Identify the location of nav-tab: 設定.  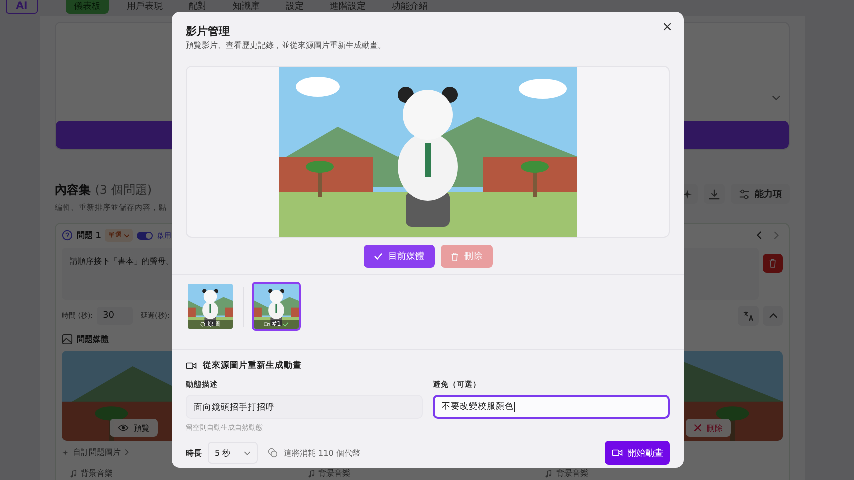
(295, 7).